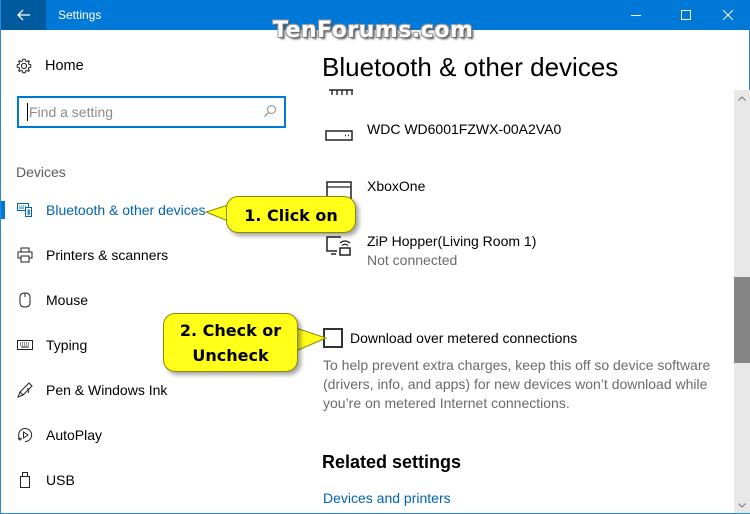 The image size is (750, 514). What do you see at coordinates (107, 255) in the screenshot?
I see `sidebar-item-label: Printers & scanners` at bounding box center [107, 255].